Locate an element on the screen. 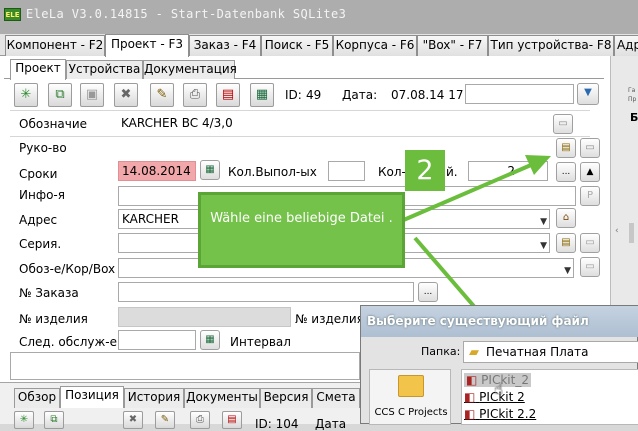  delete-icon: ✖ is located at coordinates (126, 95).